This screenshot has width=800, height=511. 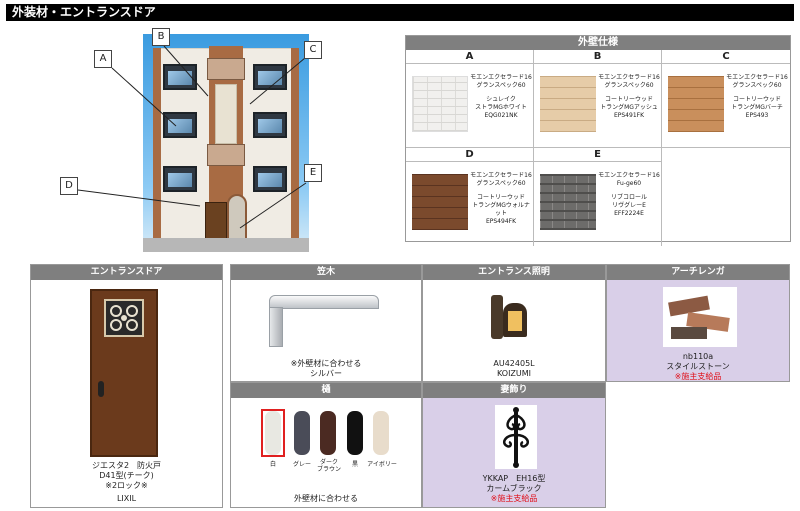 What do you see at coordinates (326, 498) in the screenshot?
I see `toi-note: 外壁材に合わせる` at bounding box center [326, 498].